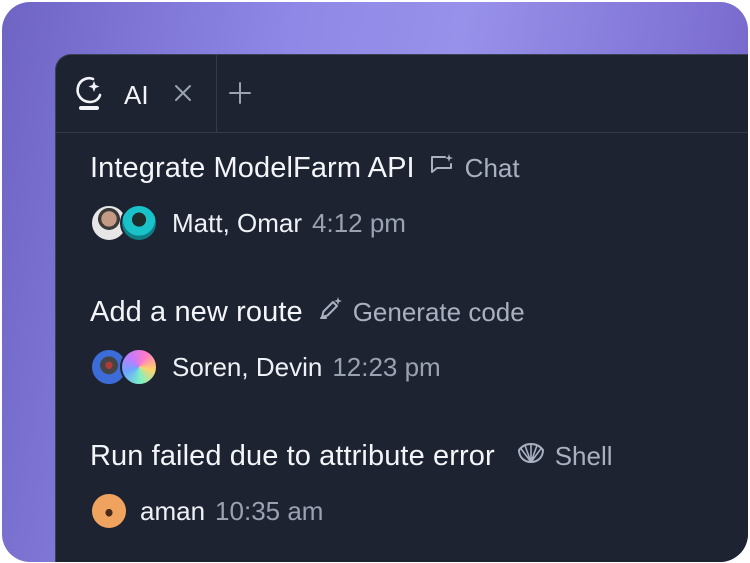  Describe the element at coordinates (359, 222) in the screenshot. I see `timestamp: 4:12 pm` at that location.